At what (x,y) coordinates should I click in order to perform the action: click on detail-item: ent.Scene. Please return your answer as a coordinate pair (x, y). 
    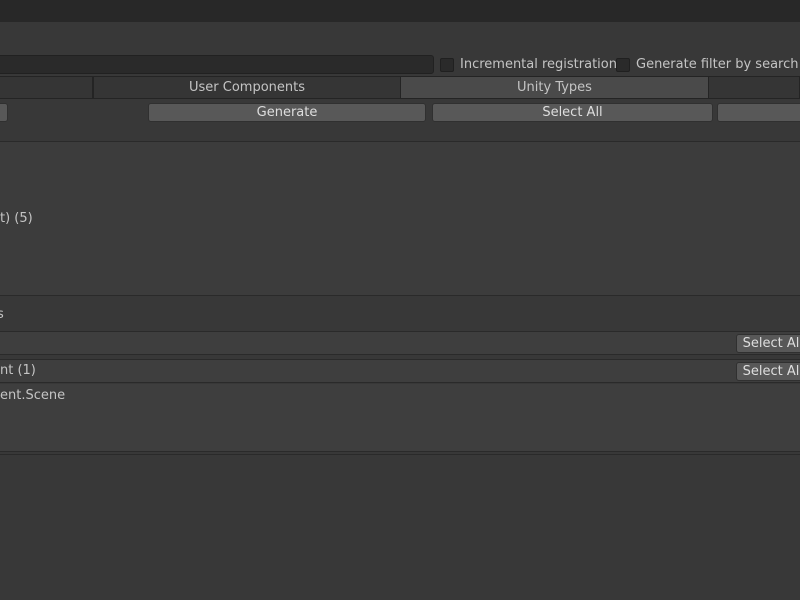
    Looking at the image, I should click on (32, 395).